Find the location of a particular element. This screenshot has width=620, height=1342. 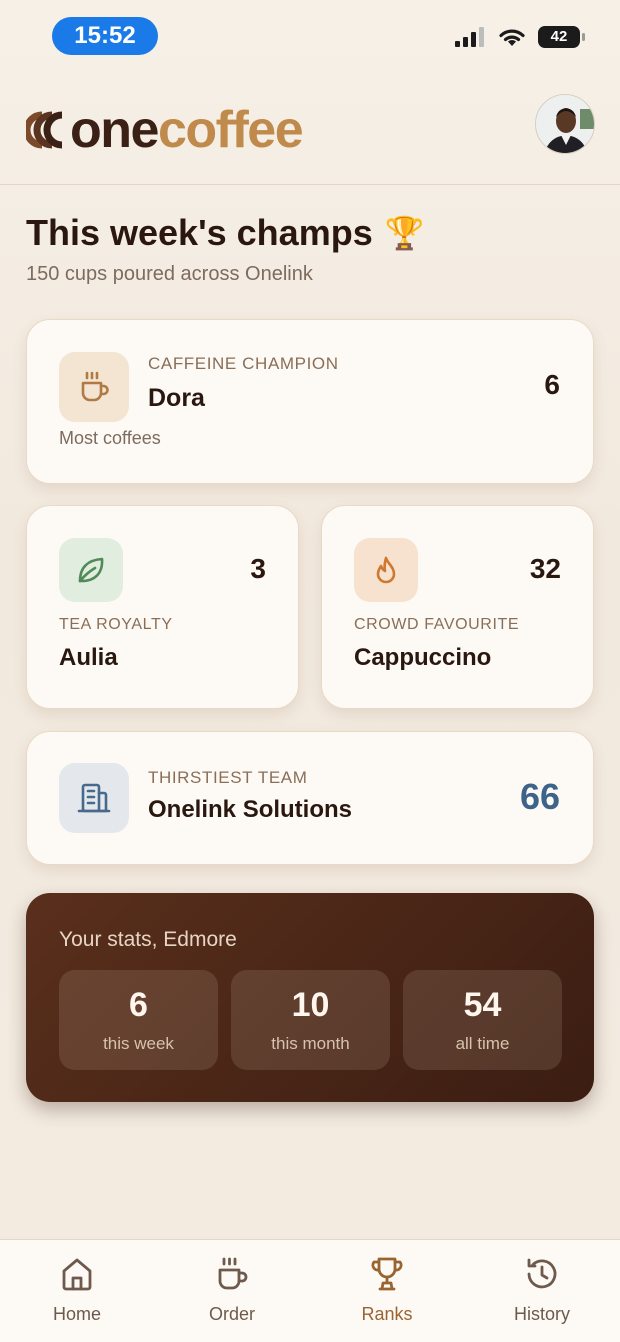

home-icon is located at coordinates (77, 1274).